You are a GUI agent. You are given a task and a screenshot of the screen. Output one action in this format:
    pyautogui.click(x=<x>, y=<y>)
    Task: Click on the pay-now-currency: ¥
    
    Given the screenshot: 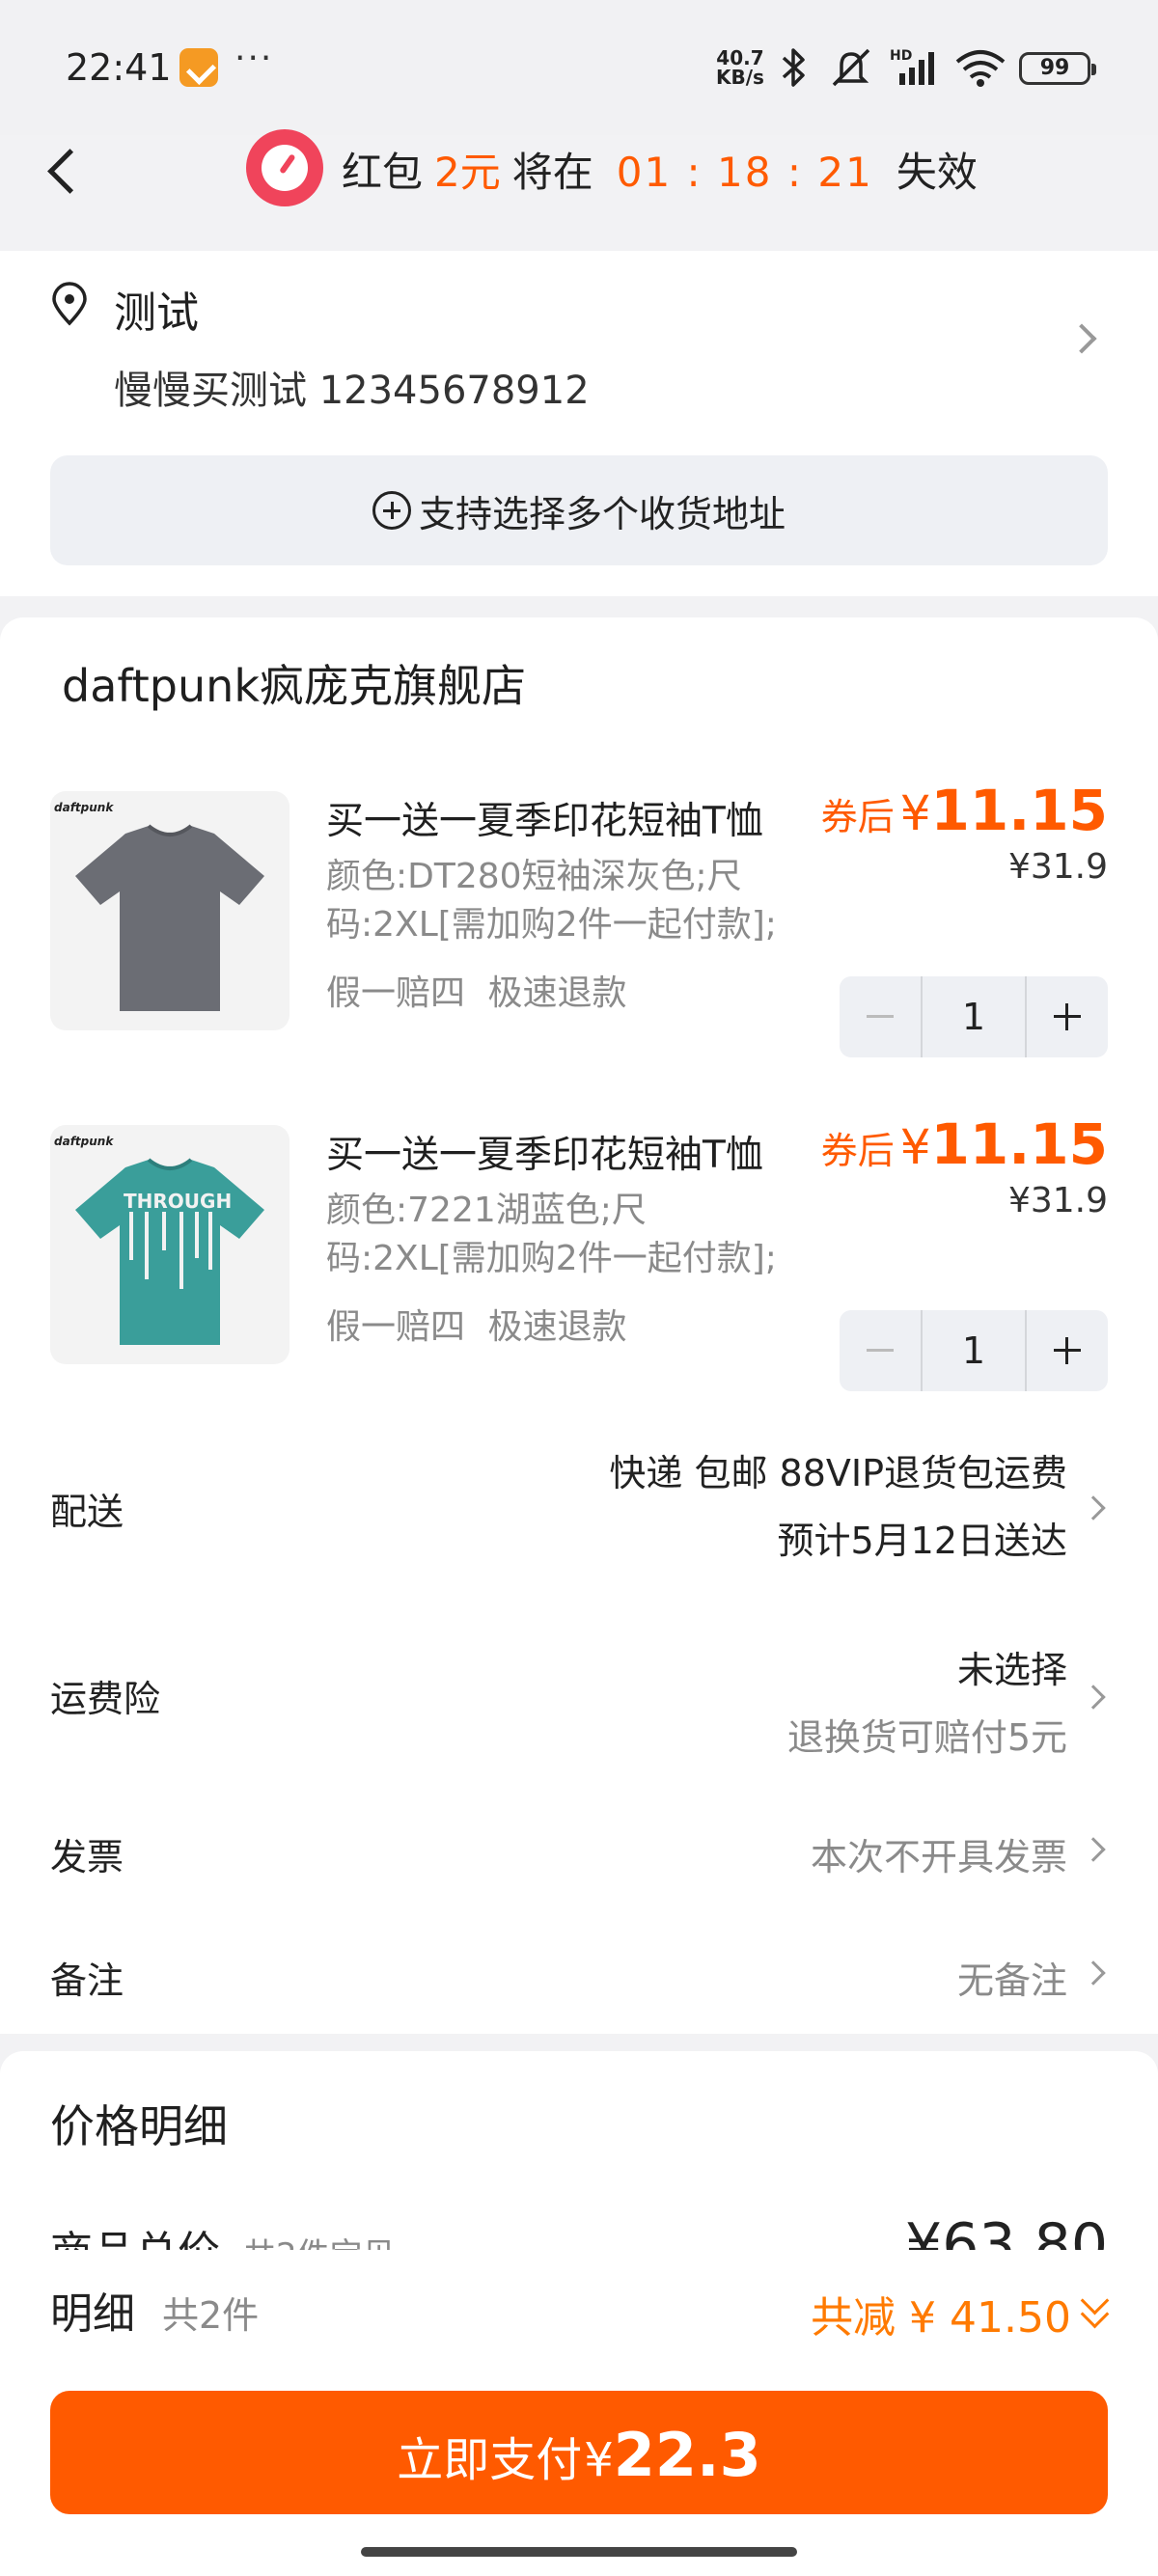 What is the action you would take?
    pyautogui.click(x=599, y=2460)
    